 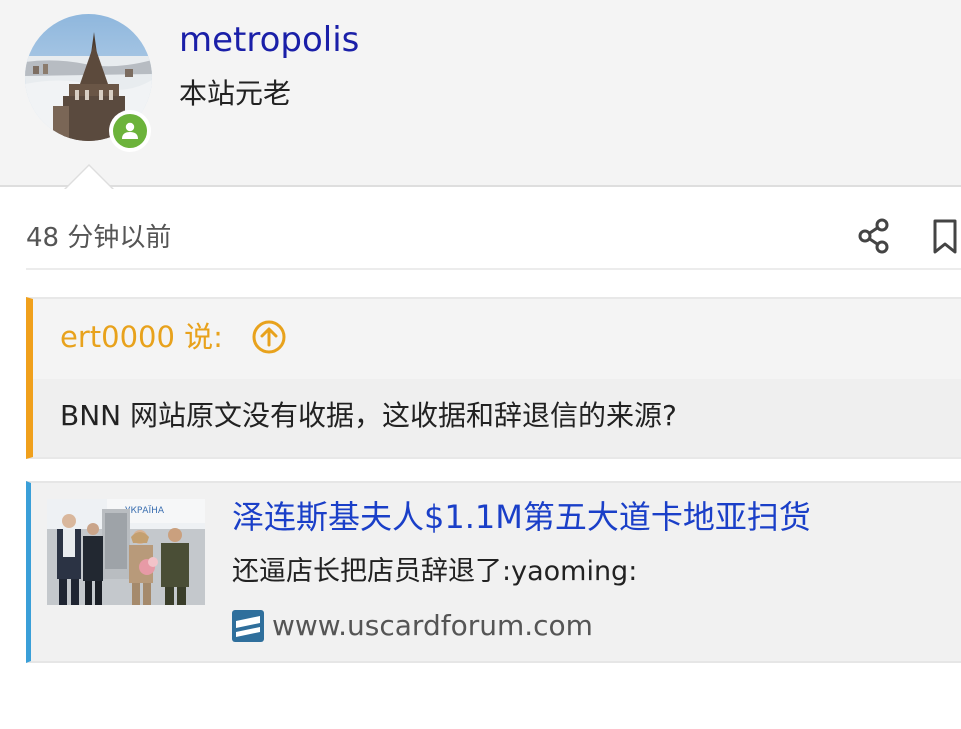 What do you see at coordinates (126, 552) in the screenshot?
I see `link-preview-thumbnail: УКРАЇНА` at bounding box center [126, 552].